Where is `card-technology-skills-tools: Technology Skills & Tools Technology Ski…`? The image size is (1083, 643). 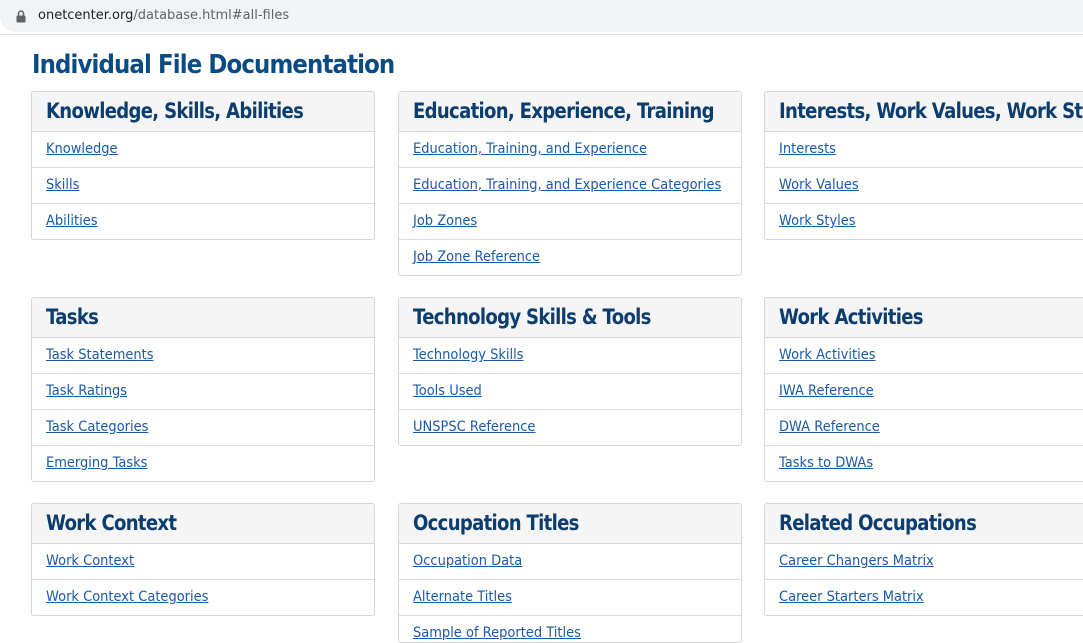 card-technology-skills-tools: Technology Skills & Tools Technology Ski… is located at coordinates (570, 371).